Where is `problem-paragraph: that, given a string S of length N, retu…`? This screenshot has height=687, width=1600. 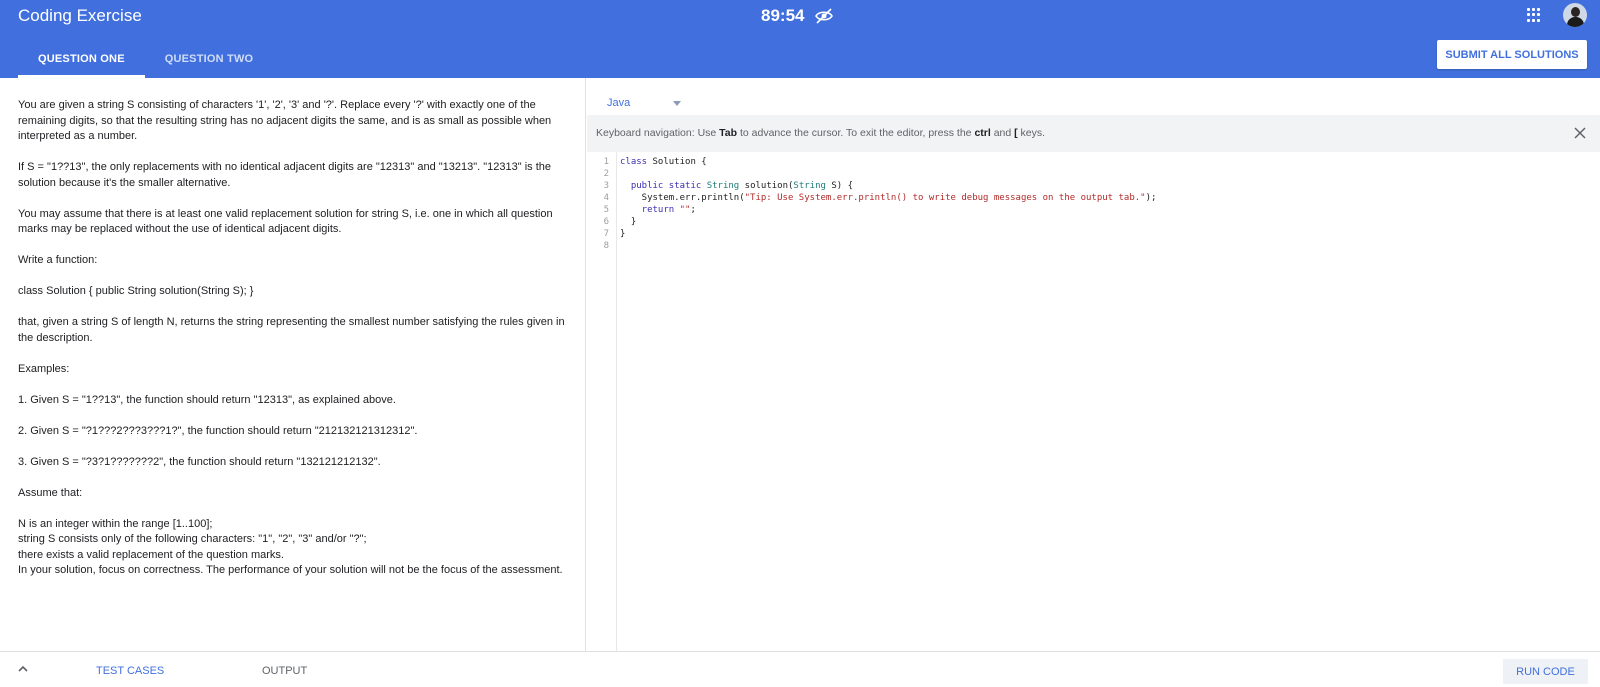
problem-paragraph: that, given a string S of length N, retu… is located at coordinates (291, 330).